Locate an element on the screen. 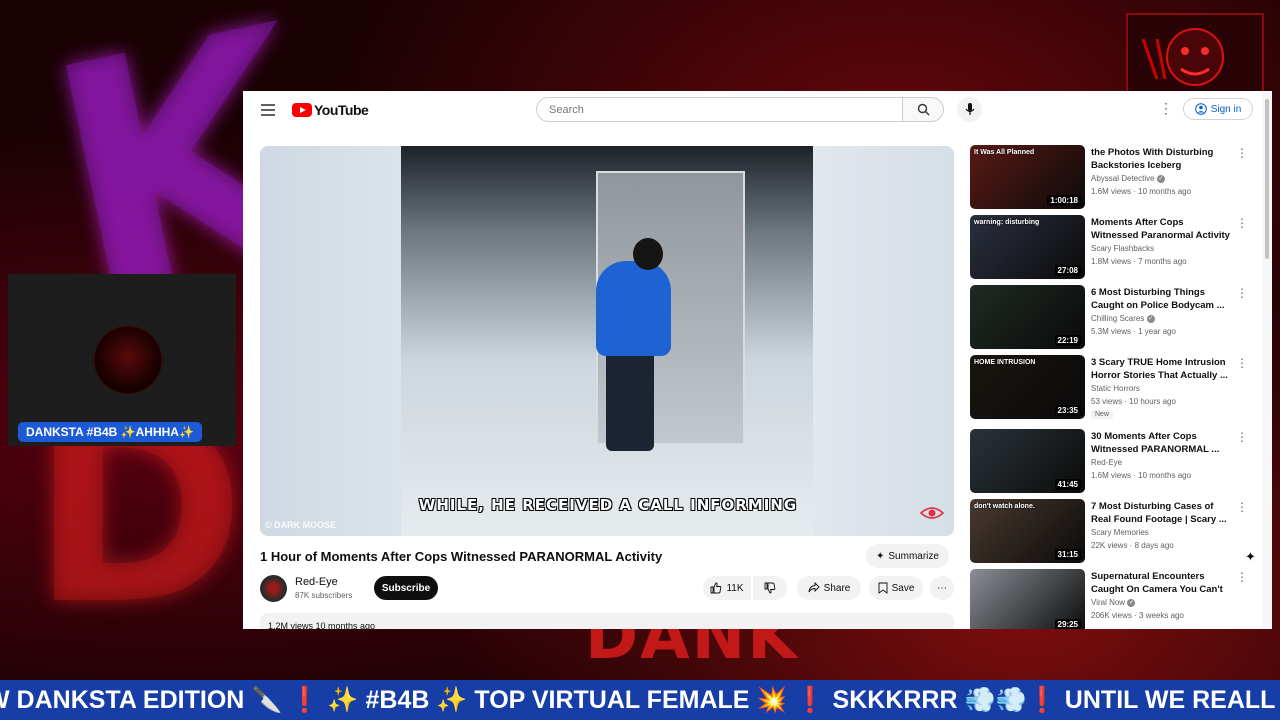 The height and width of the screenshot is (720, 1280). save-button: Save is located at coordinates (896, 588).